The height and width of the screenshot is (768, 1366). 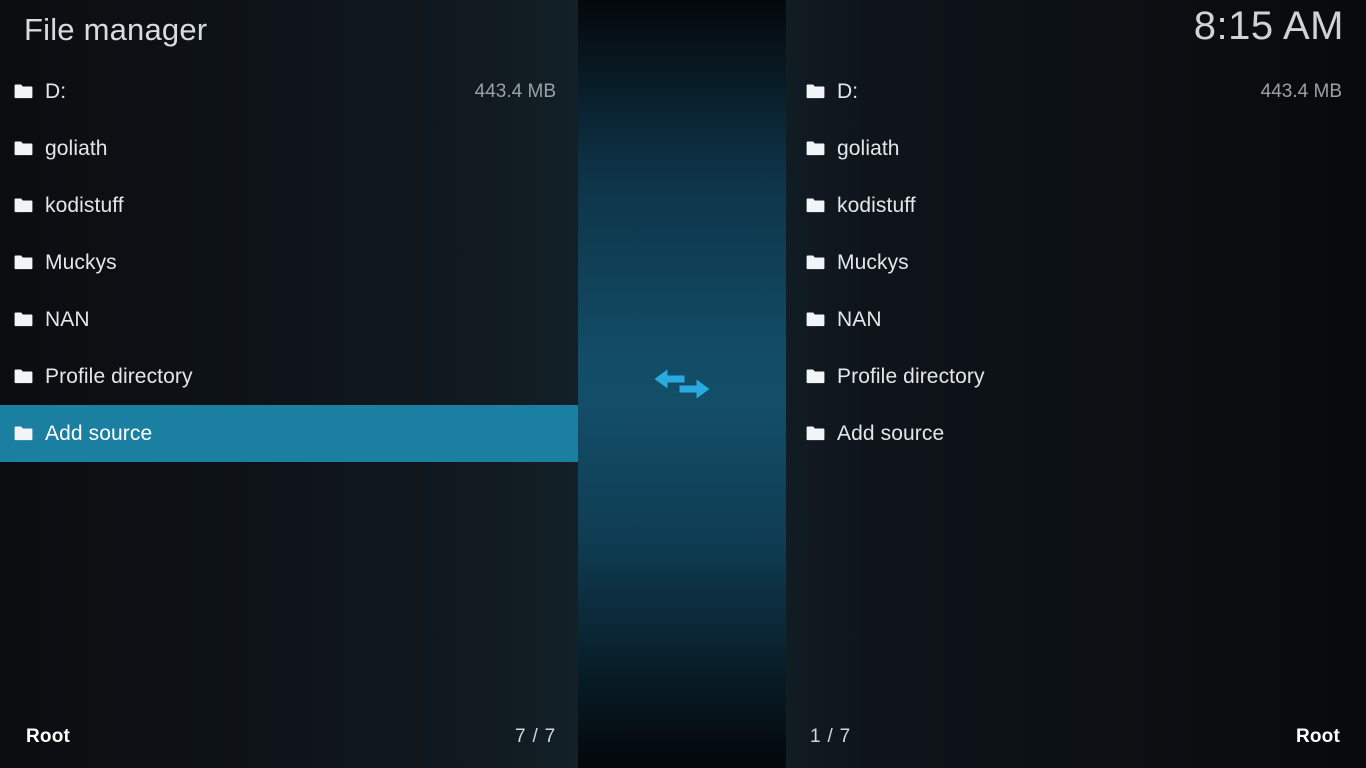 I want to click on swap-horizontal-arrows-icon, so click(x=682, y=384).